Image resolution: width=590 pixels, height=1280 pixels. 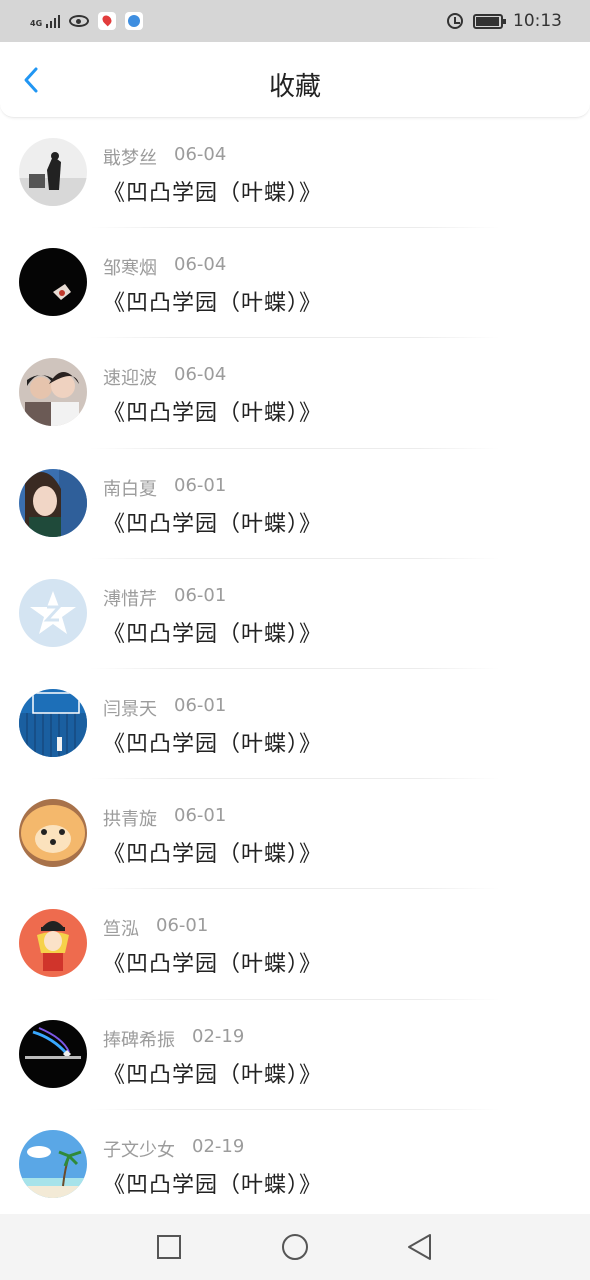 What do you see at coordinates (139, 1150) in the screenshot?
I see `author-name: 子文少女` at bounding box center [139, 1150].